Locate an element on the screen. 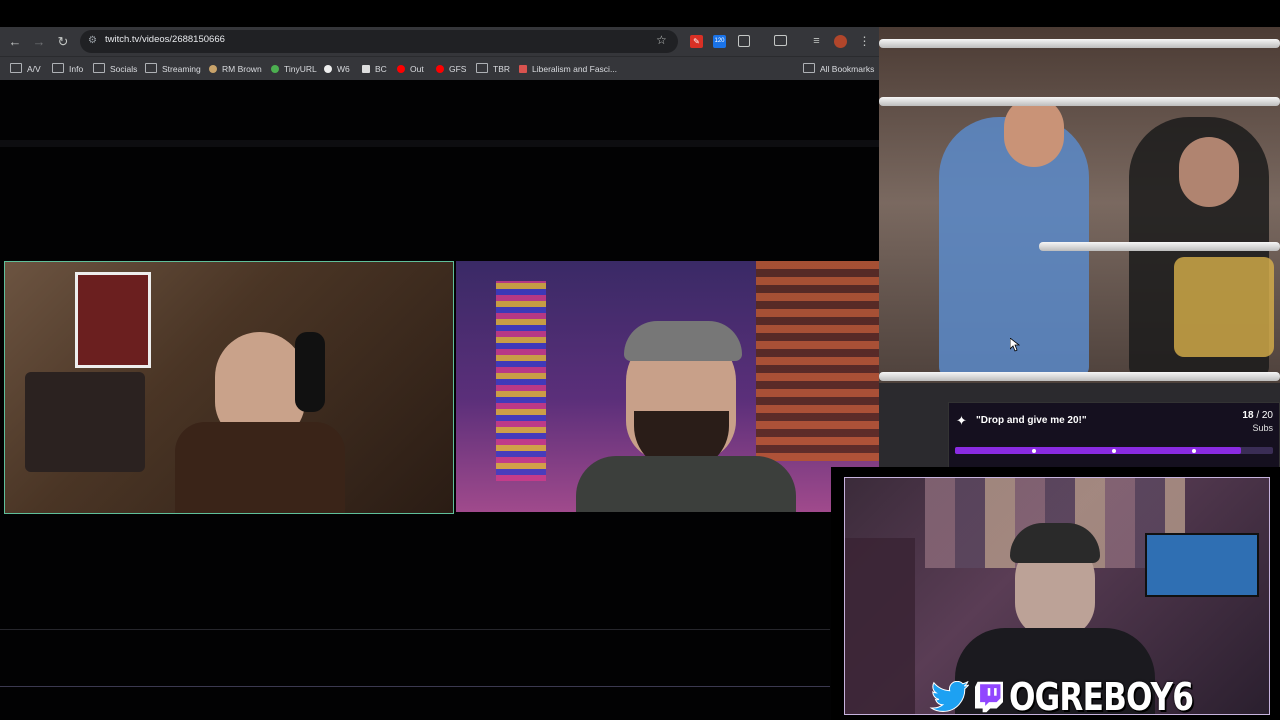 This screenshot has height=720, width=1280. goal-count: 18 / 20 is located at coordinates (1257, 415).